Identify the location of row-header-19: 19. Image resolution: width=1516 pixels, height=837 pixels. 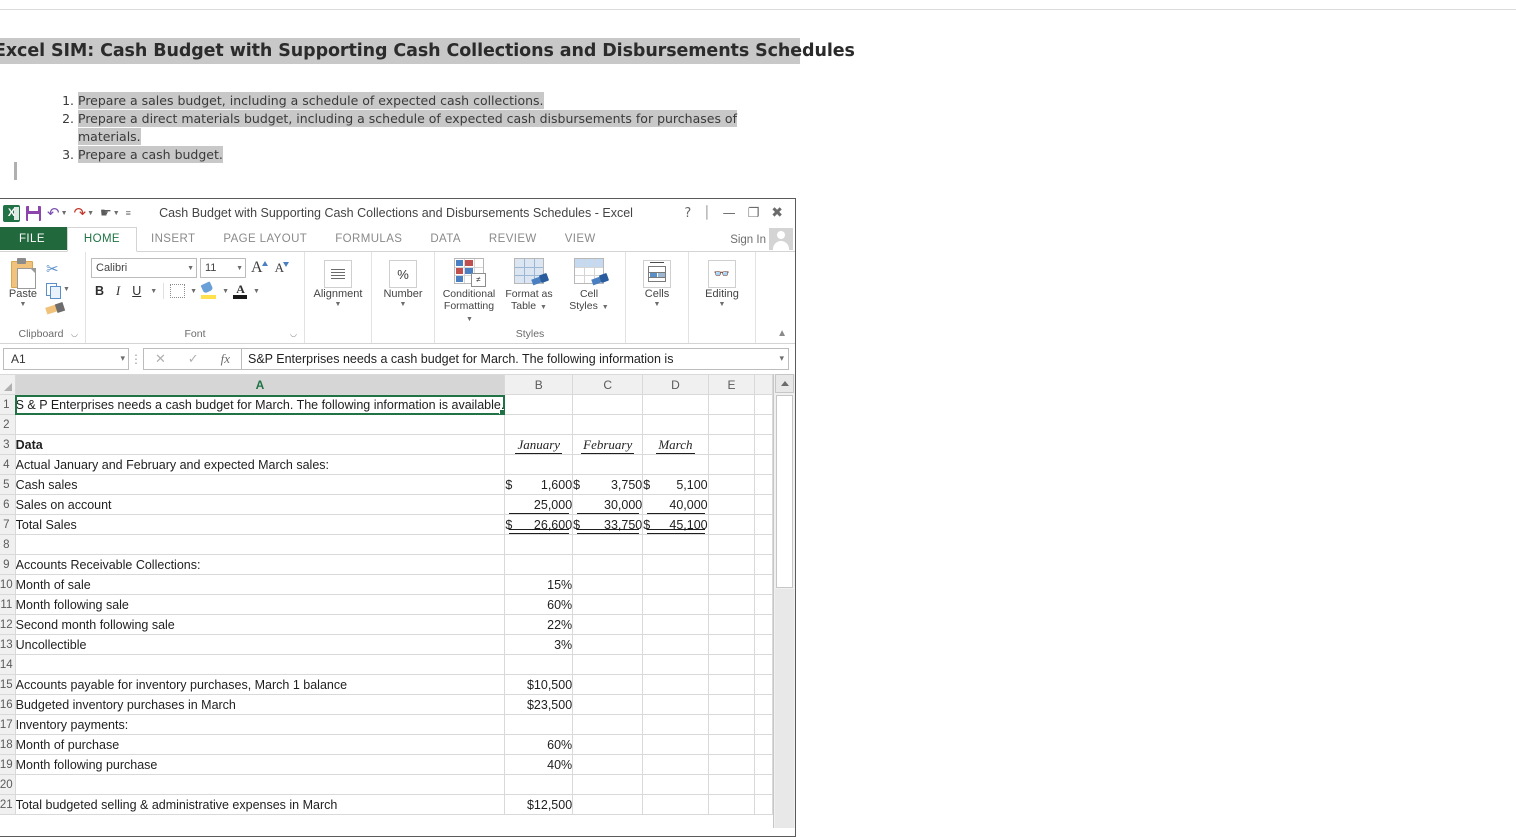
(8, 764).